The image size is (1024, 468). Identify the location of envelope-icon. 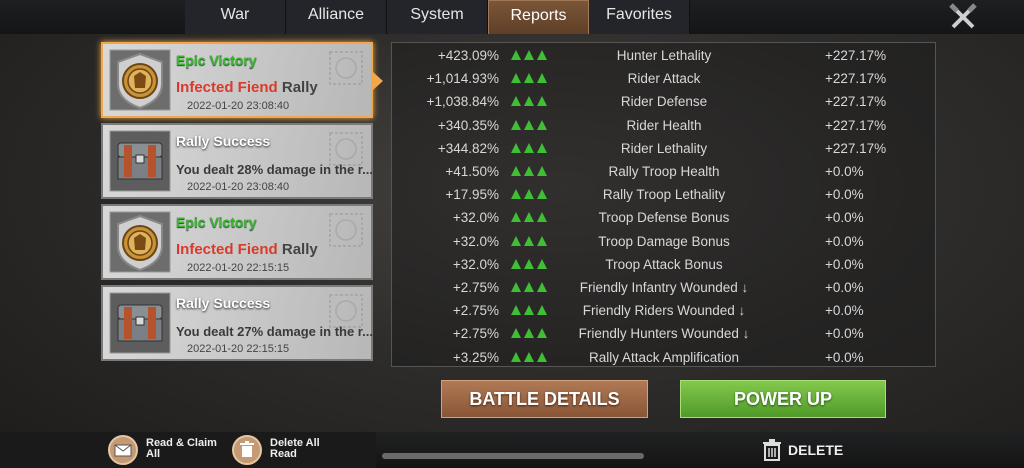
(123, 450).